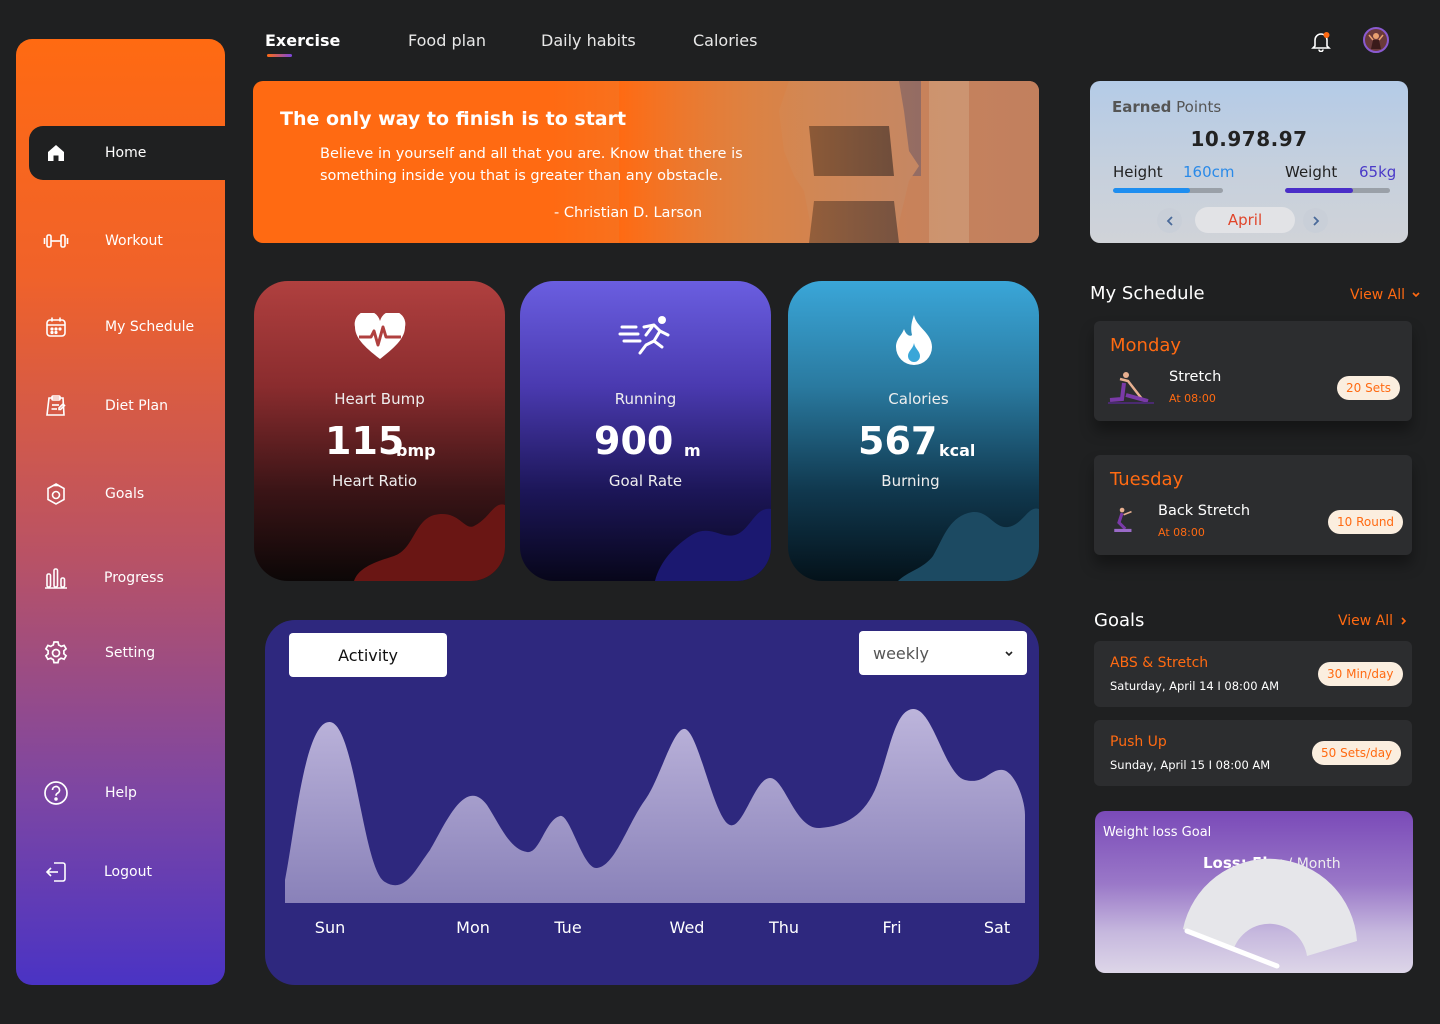 Image resolution: width=1440 pixels, height=1024 pixels. Describe the element at coordinates (1378, 172) in the screenshot. I see `weight-value: 65kg` at that location.